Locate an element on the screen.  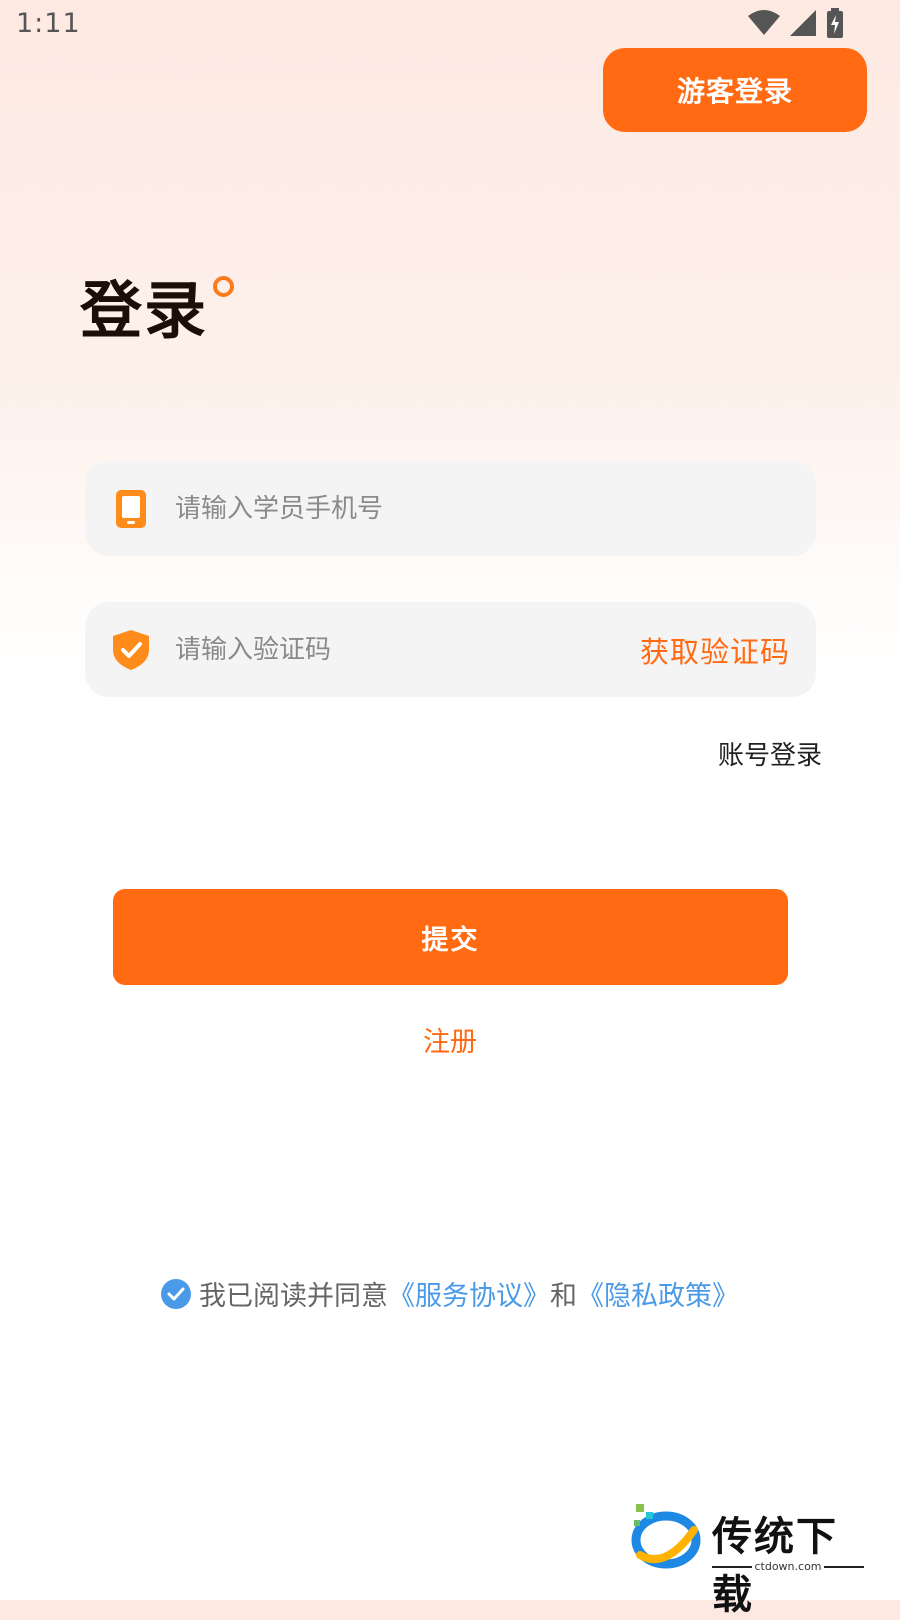
phone-icon is located at coordinates (131, 509).